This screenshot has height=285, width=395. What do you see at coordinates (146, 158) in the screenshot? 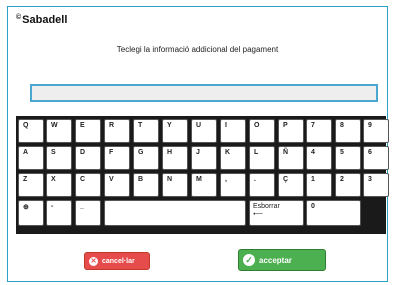
I see `key-g: G` at bounding box center [146, 158].